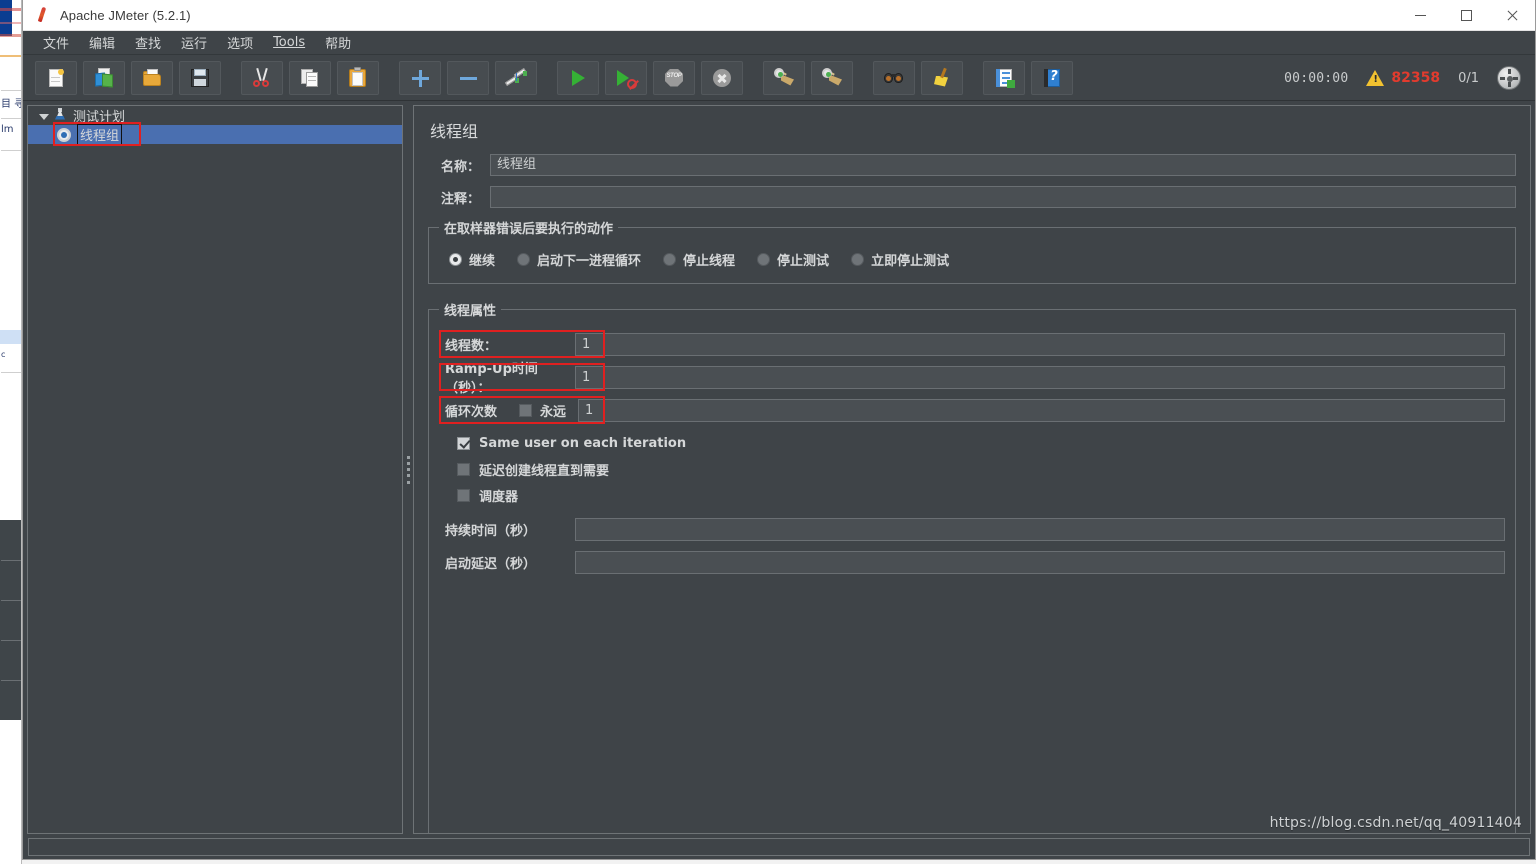  I want to click on clear-all-icon, so click(832, 78).